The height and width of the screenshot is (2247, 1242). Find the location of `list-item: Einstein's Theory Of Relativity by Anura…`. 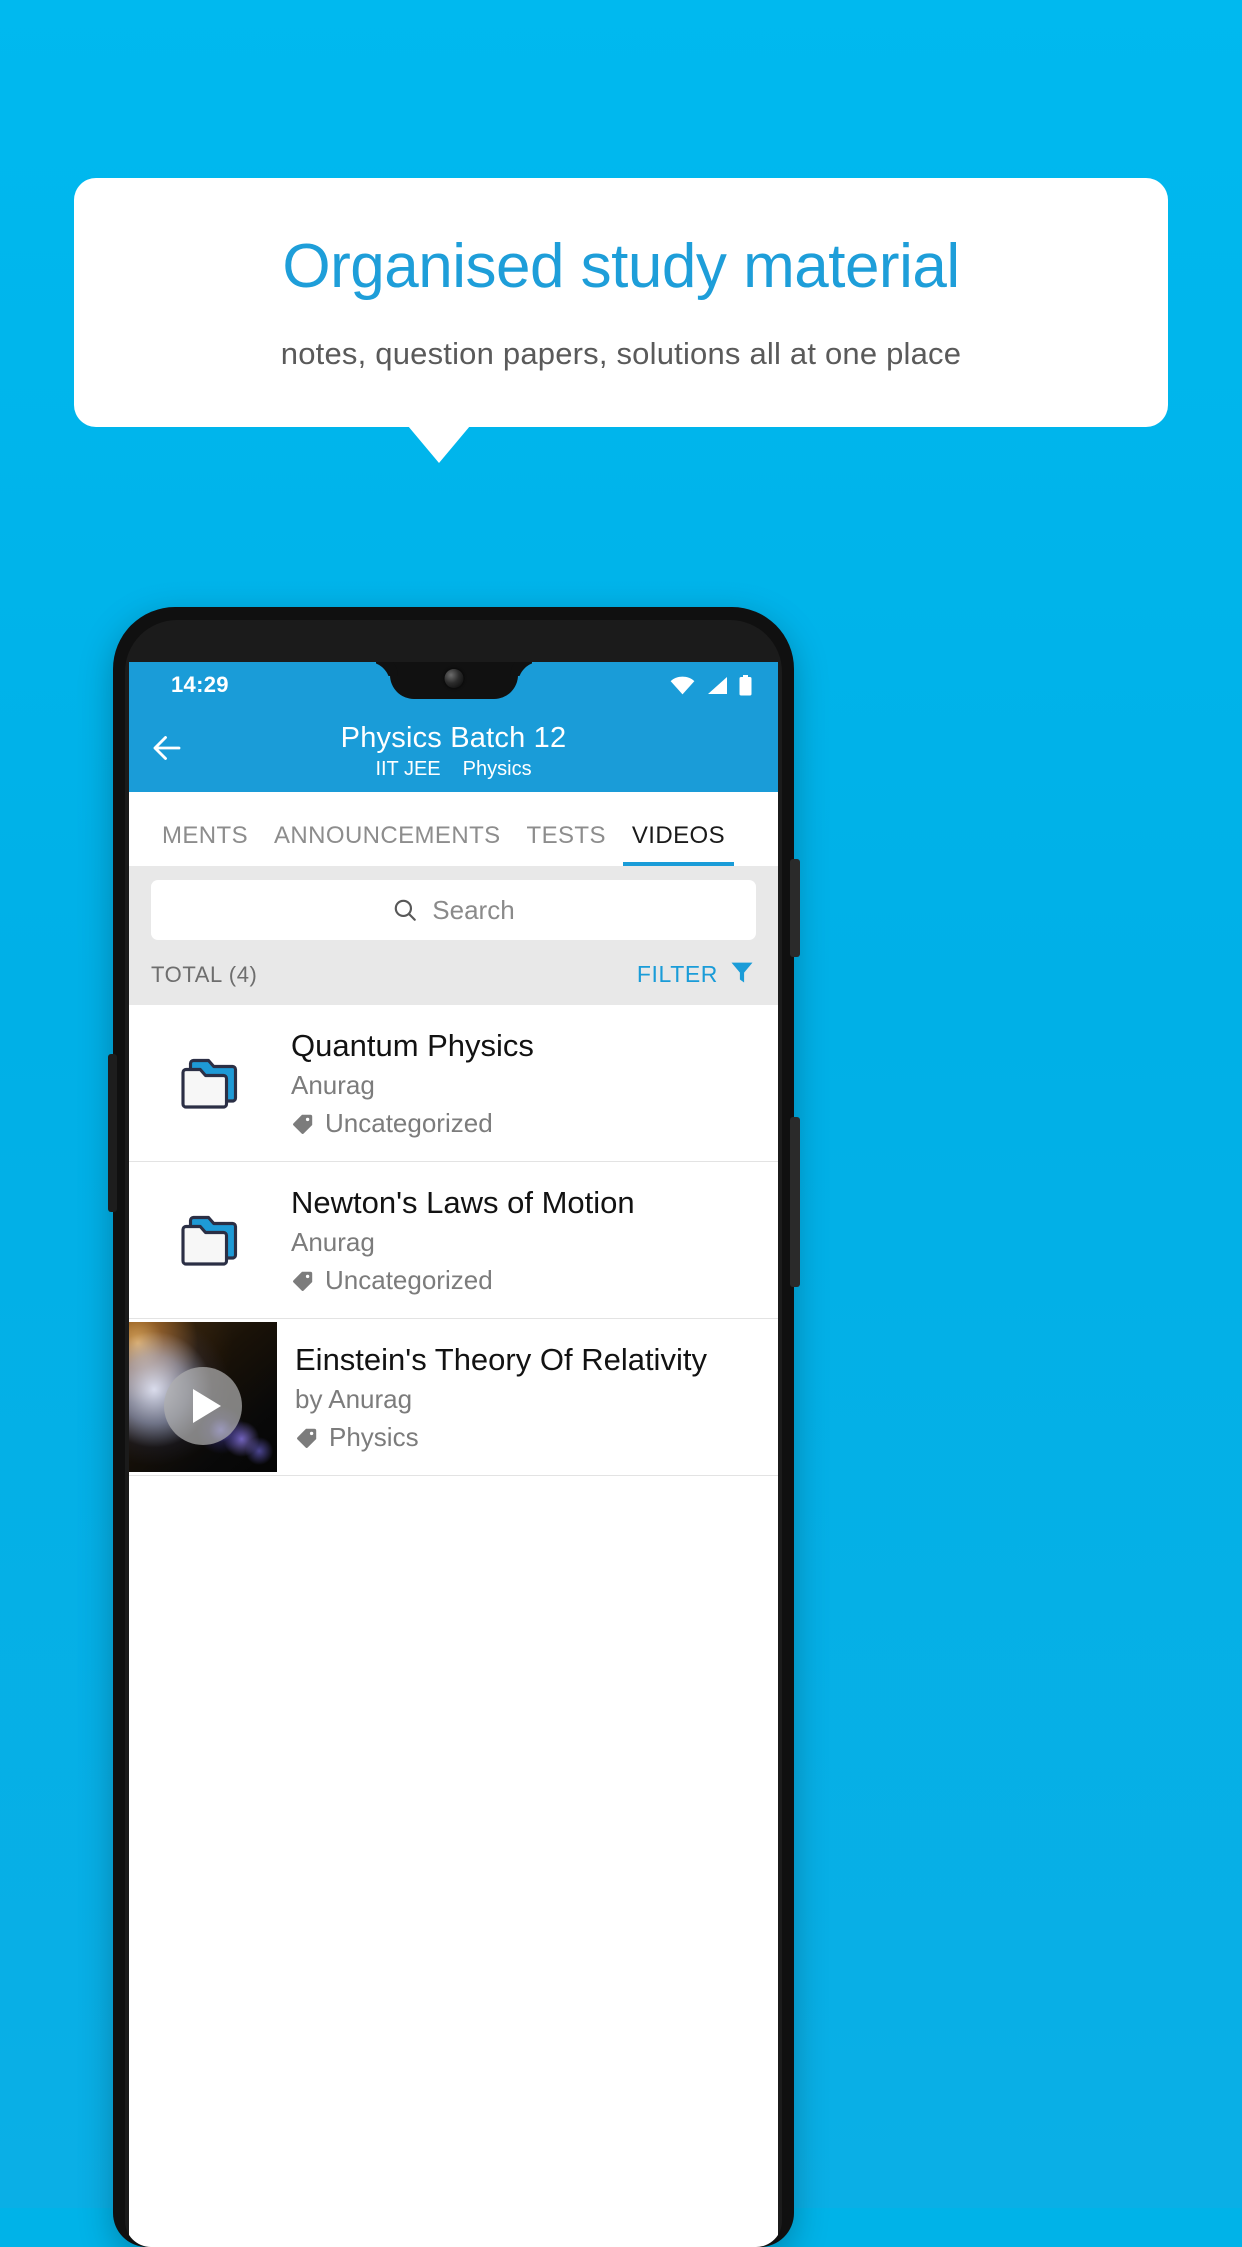

list-item: Einstein's Theory Of Relativity by Anura… is located at coordinates (453, 1397).